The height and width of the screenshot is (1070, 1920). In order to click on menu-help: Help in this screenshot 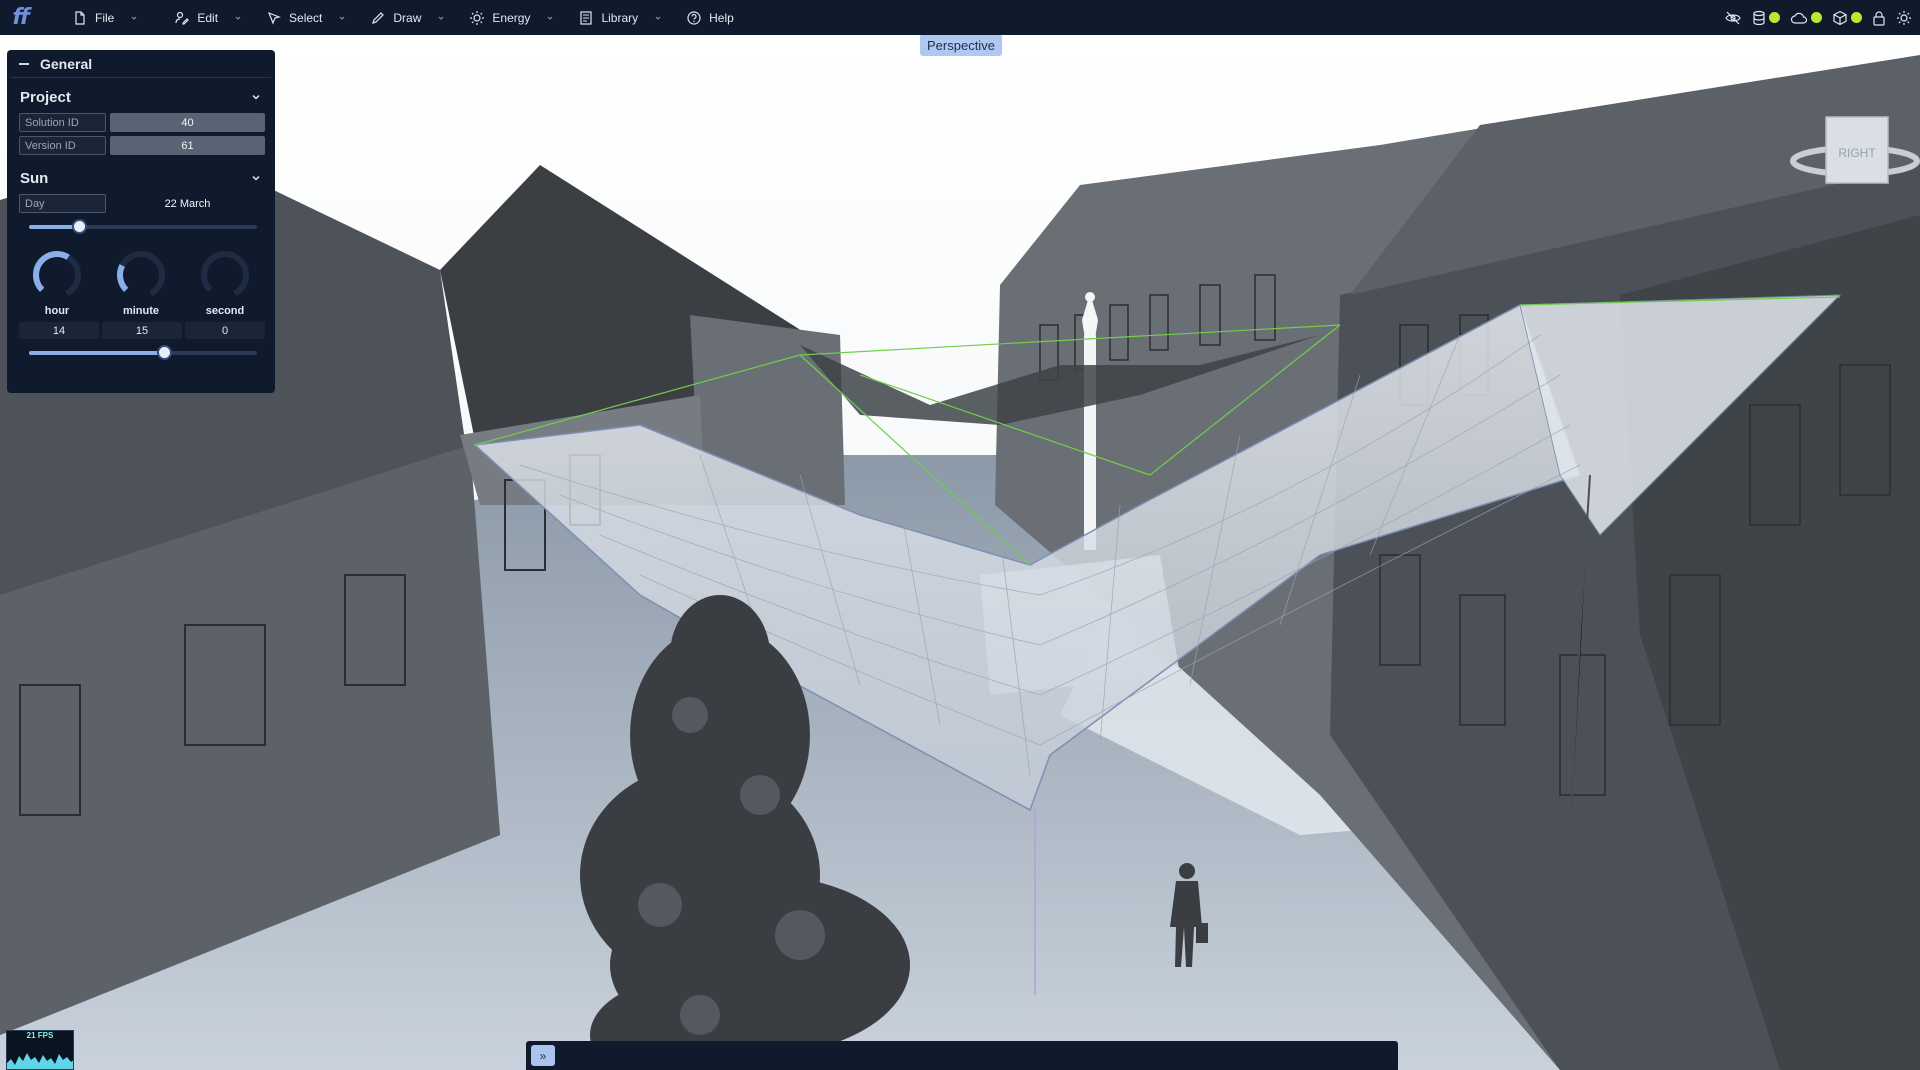, I will do `click(710, 17)`.